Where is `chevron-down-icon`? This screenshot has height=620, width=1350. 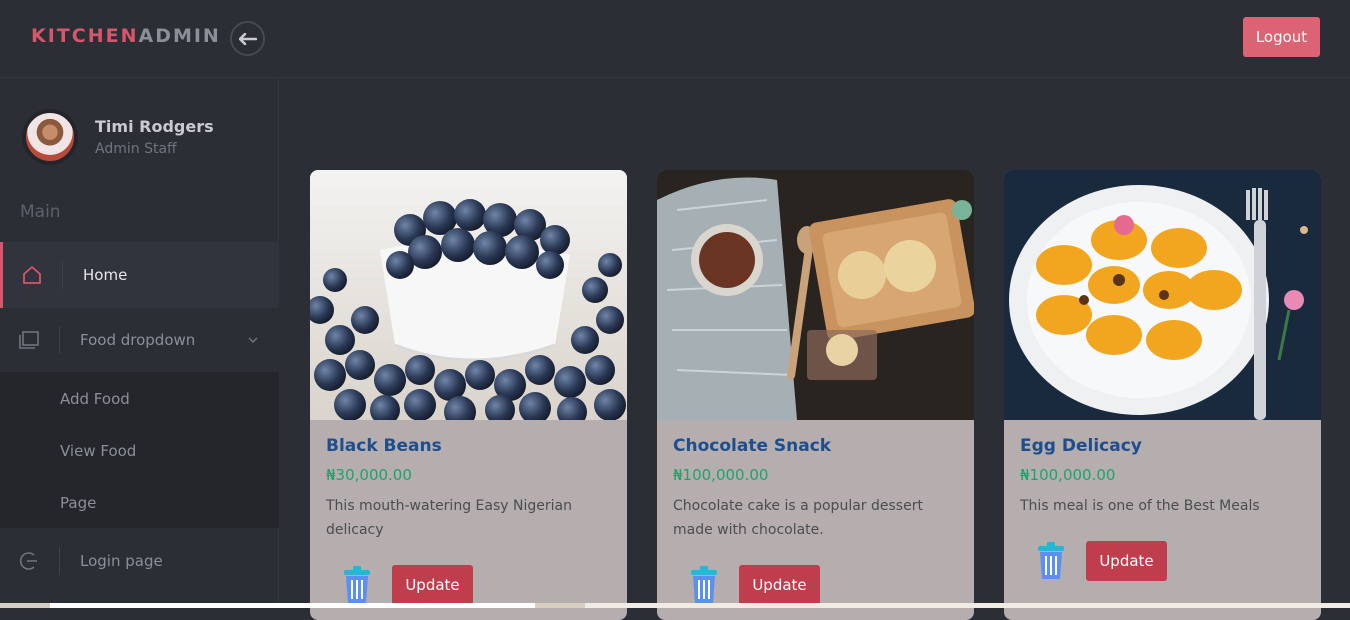 chevron-down-icon is located at coordinates (253, 340).